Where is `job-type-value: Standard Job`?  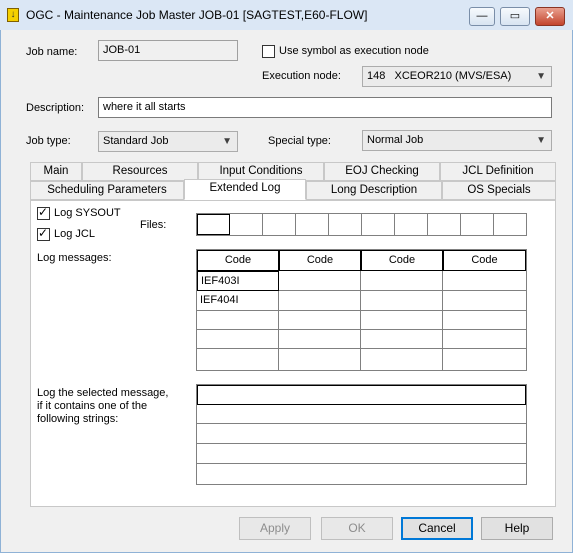 job-type-value: Standard Job is located at coordinates (136, 141).